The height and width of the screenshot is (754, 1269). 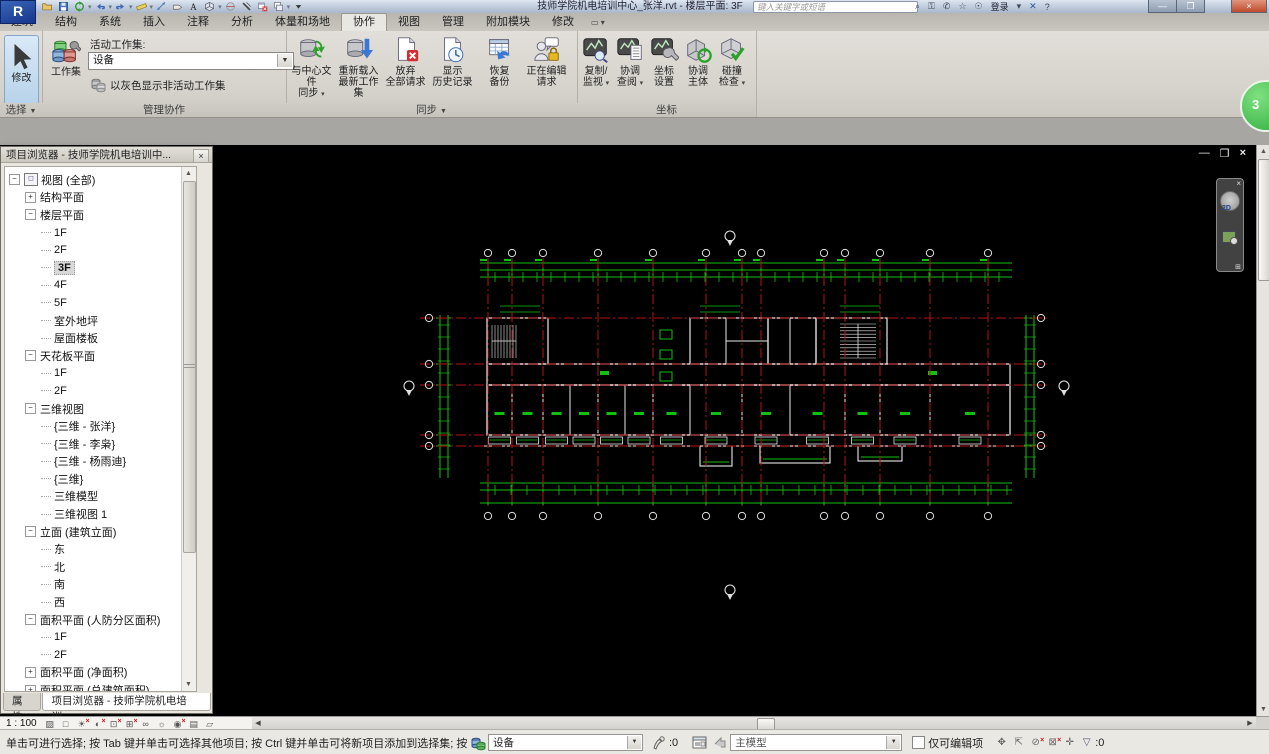 I want to click on crop-view-icon: ⊡ ×, so click(x=114, y=724).